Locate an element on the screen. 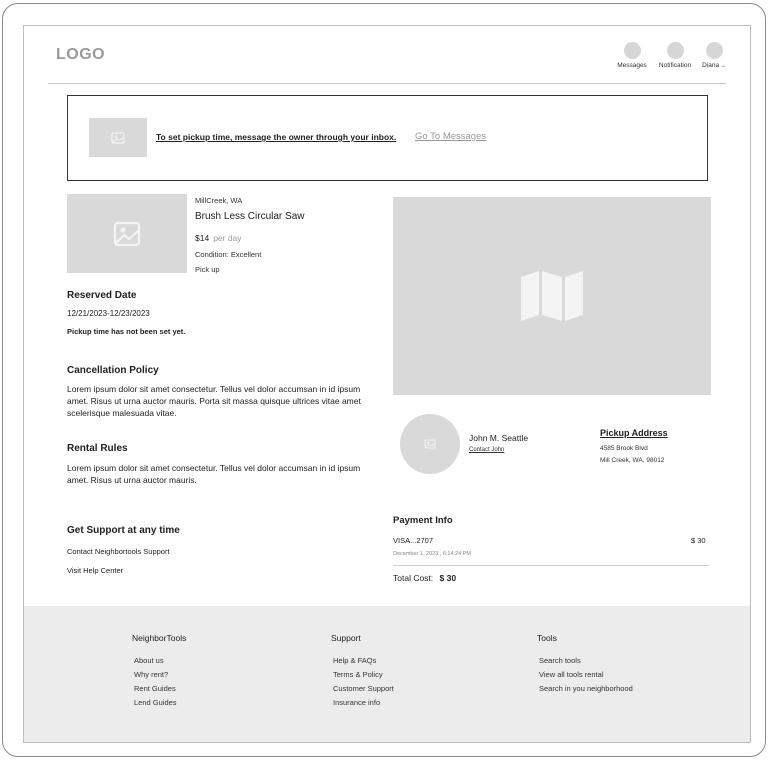 This screenshot has height=761, width=768. user-avatar-icon is located at coordinates (714, 50).